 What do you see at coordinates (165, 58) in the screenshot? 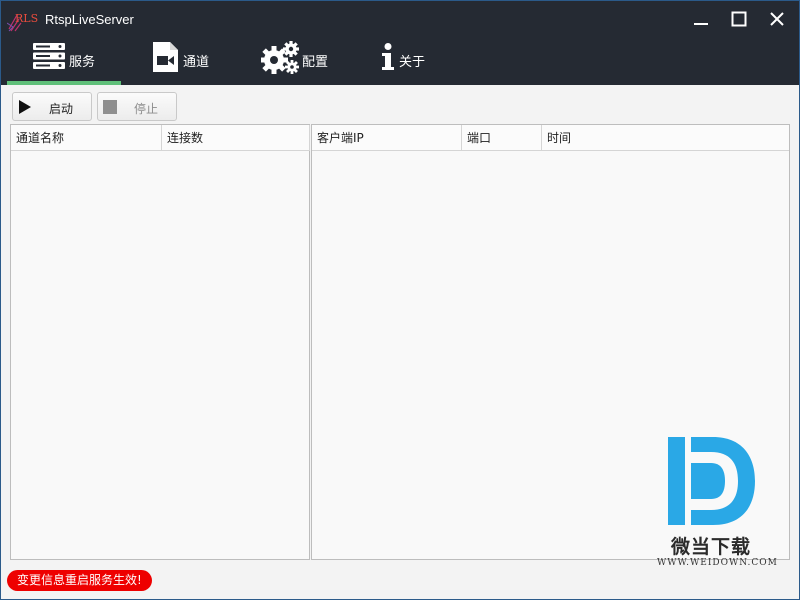
I see `video-camera-icon` at bounding box center [165, 58].